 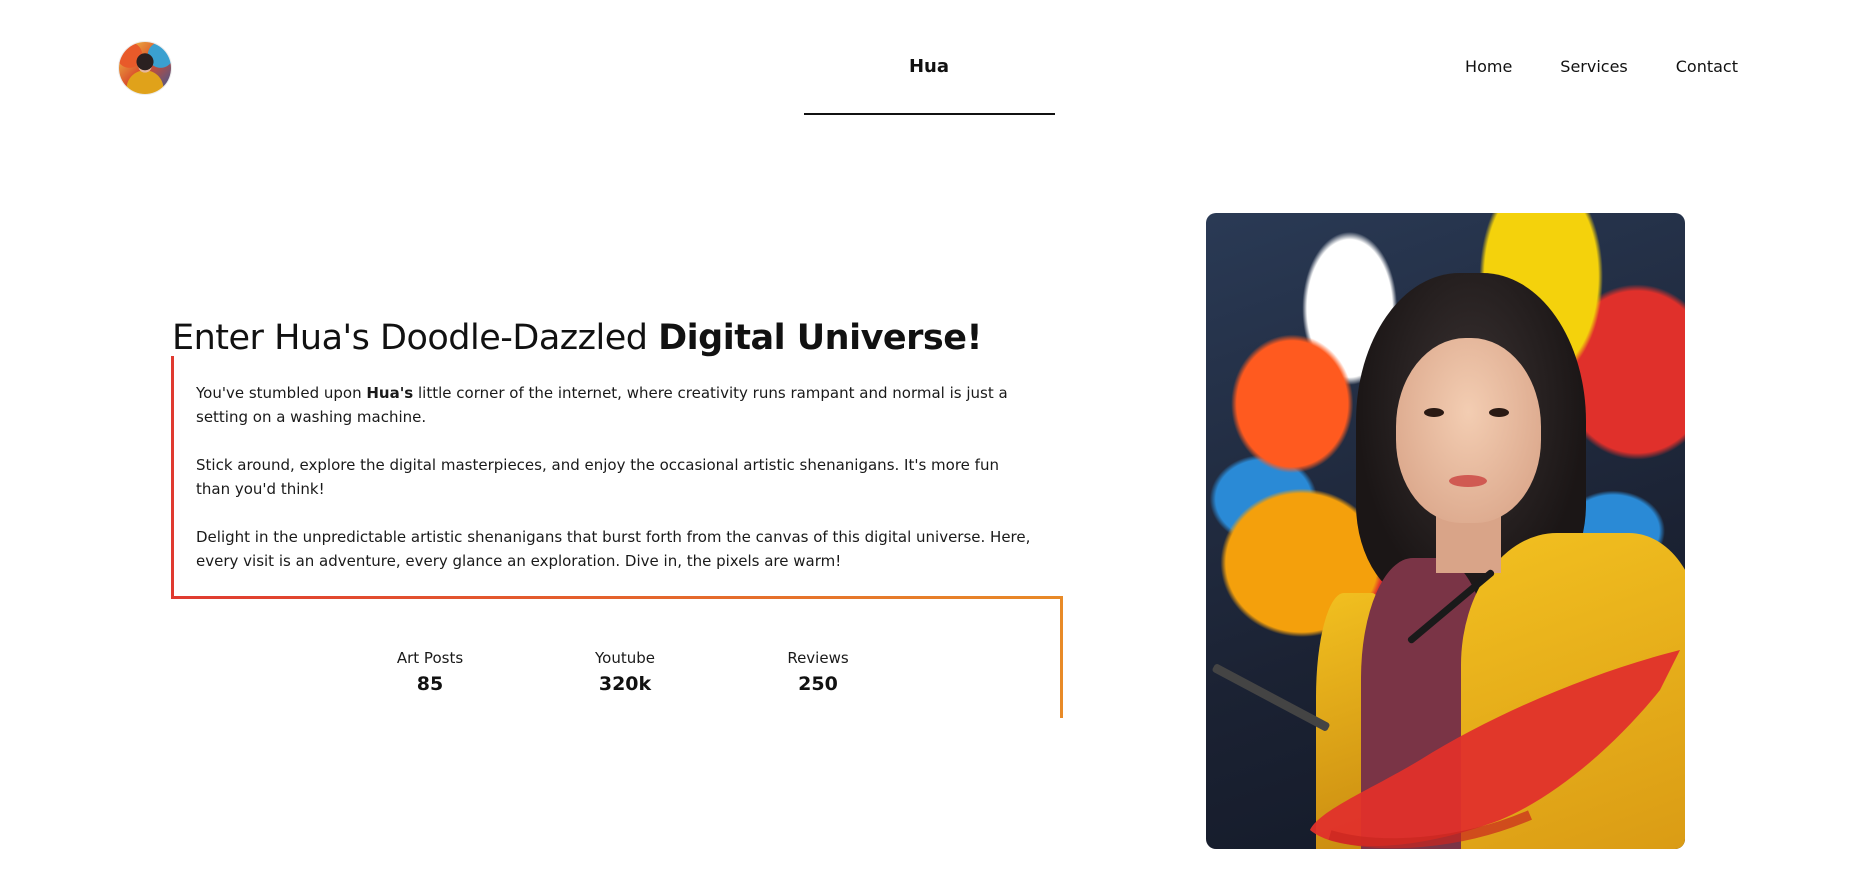 I want to click on hero-title-bold: Digital Universe!, so click(x=820, y=338).